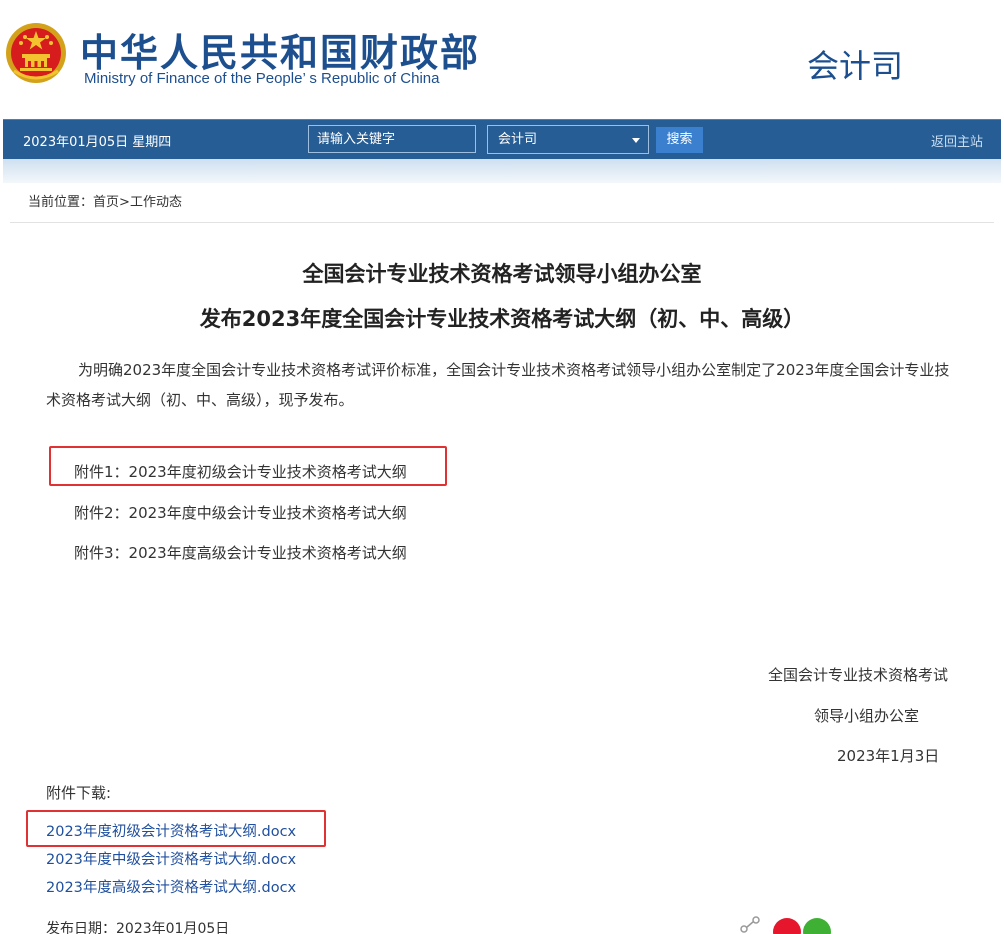 The image size is (1004, 934). I want to click on attachment-item-3: 附件3：2023年度高级会计专业技术资格考试大纲, so click(240, 553).